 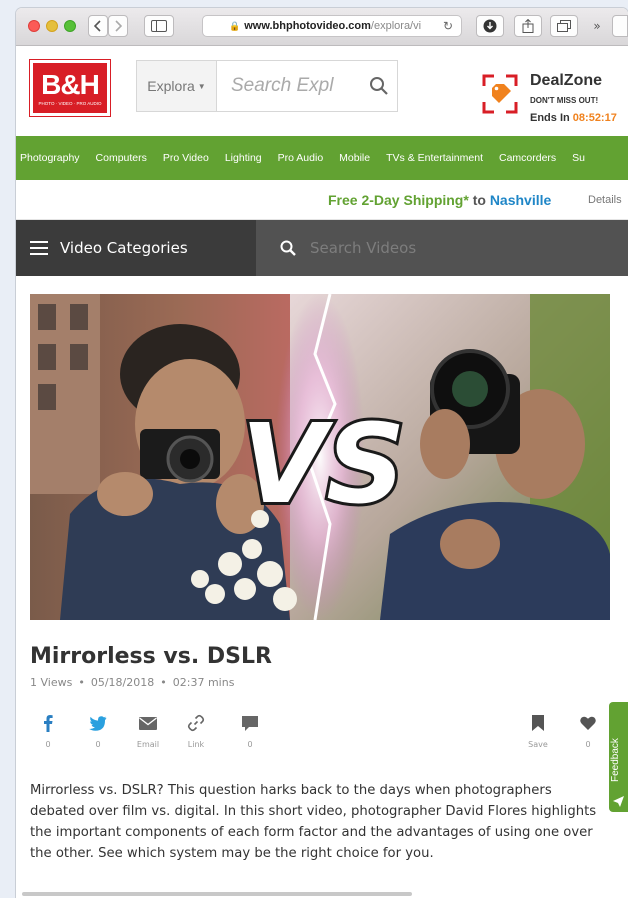 I want to click on email-label: Email, so click(x=148, y=744).